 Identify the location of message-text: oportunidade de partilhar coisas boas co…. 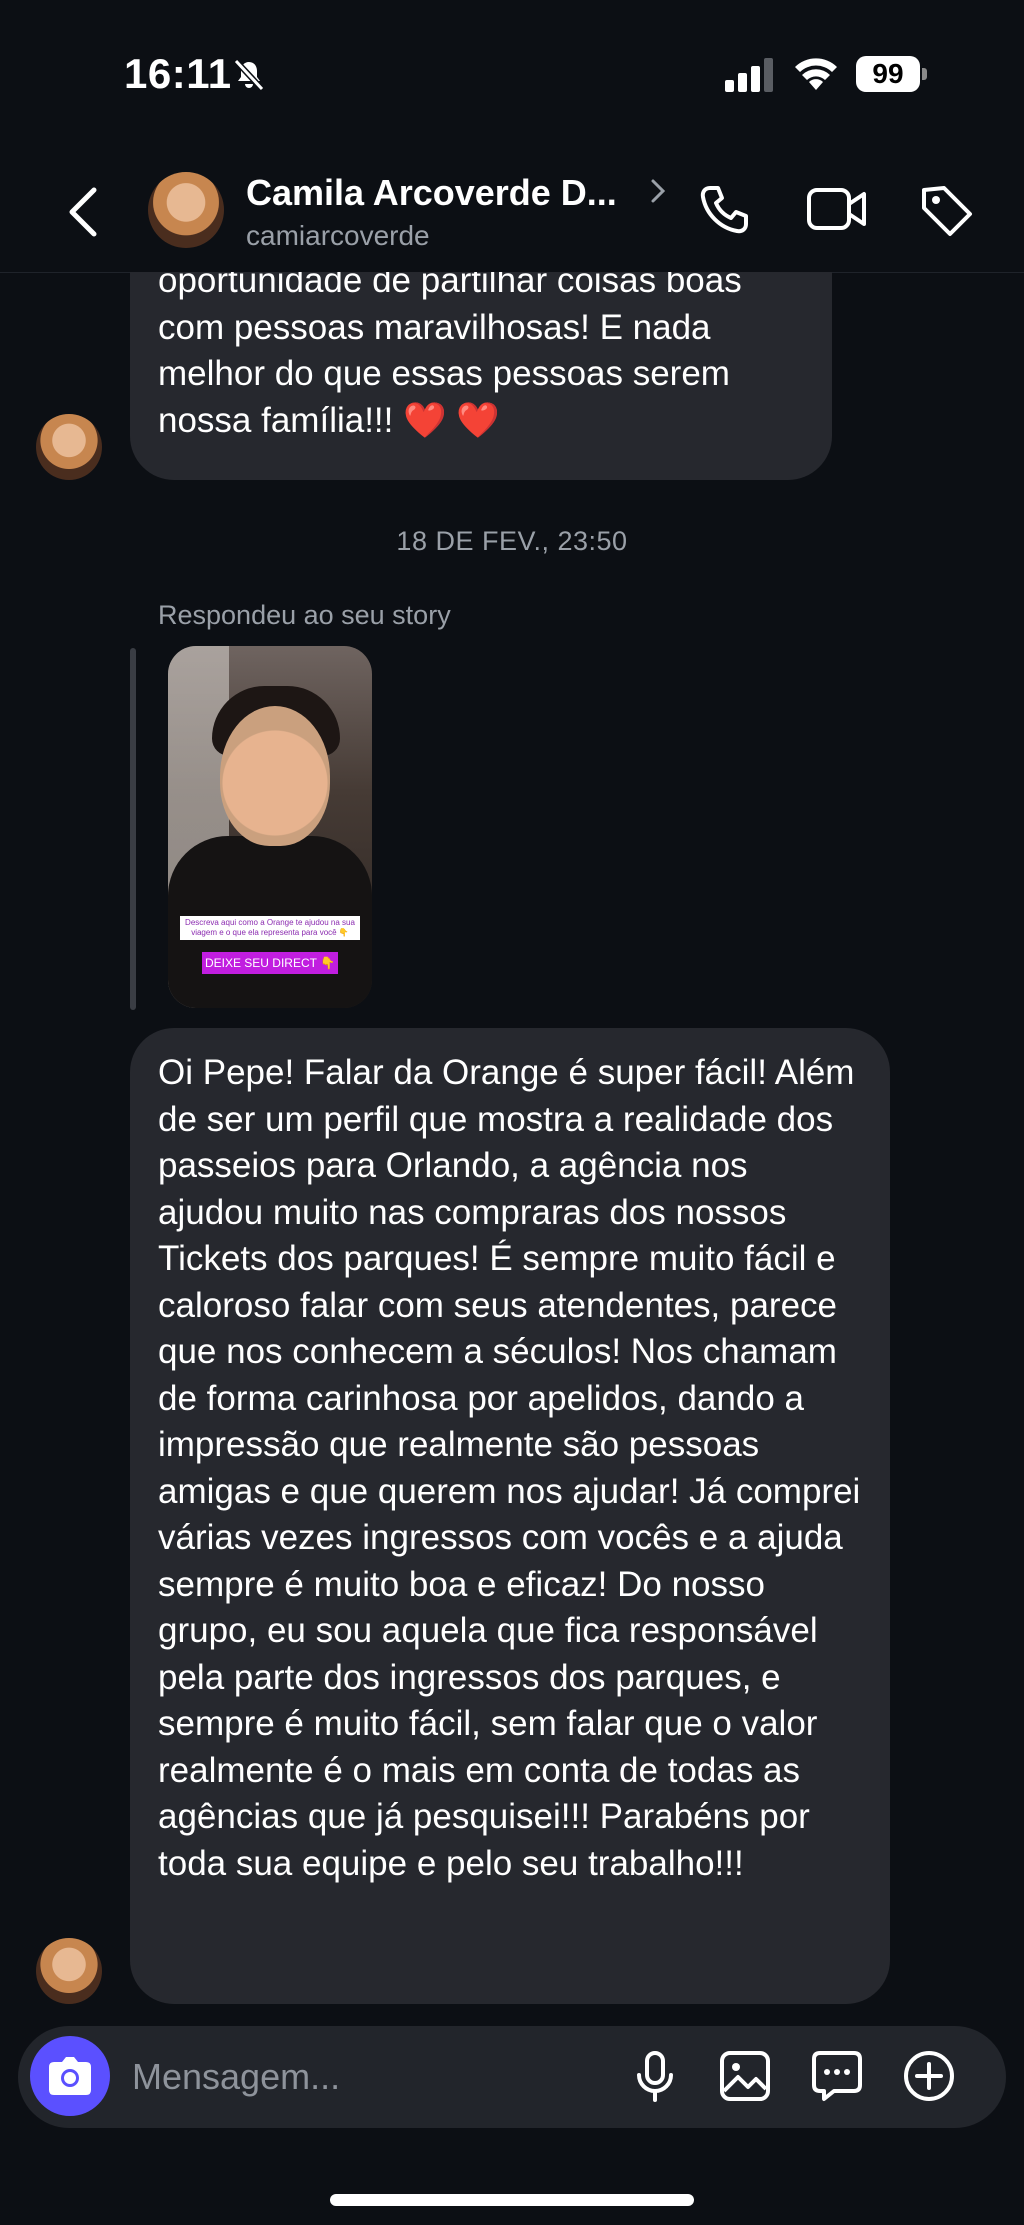
(450, 356).